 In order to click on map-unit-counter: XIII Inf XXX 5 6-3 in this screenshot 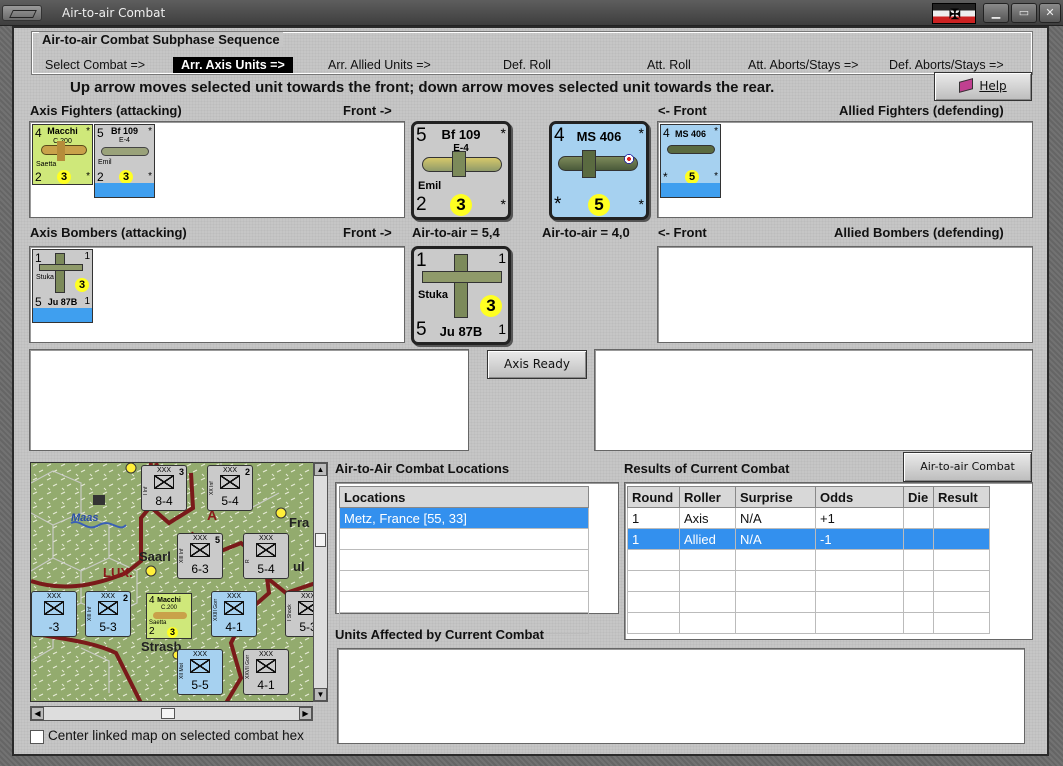, I will do `click(200, 556)`.